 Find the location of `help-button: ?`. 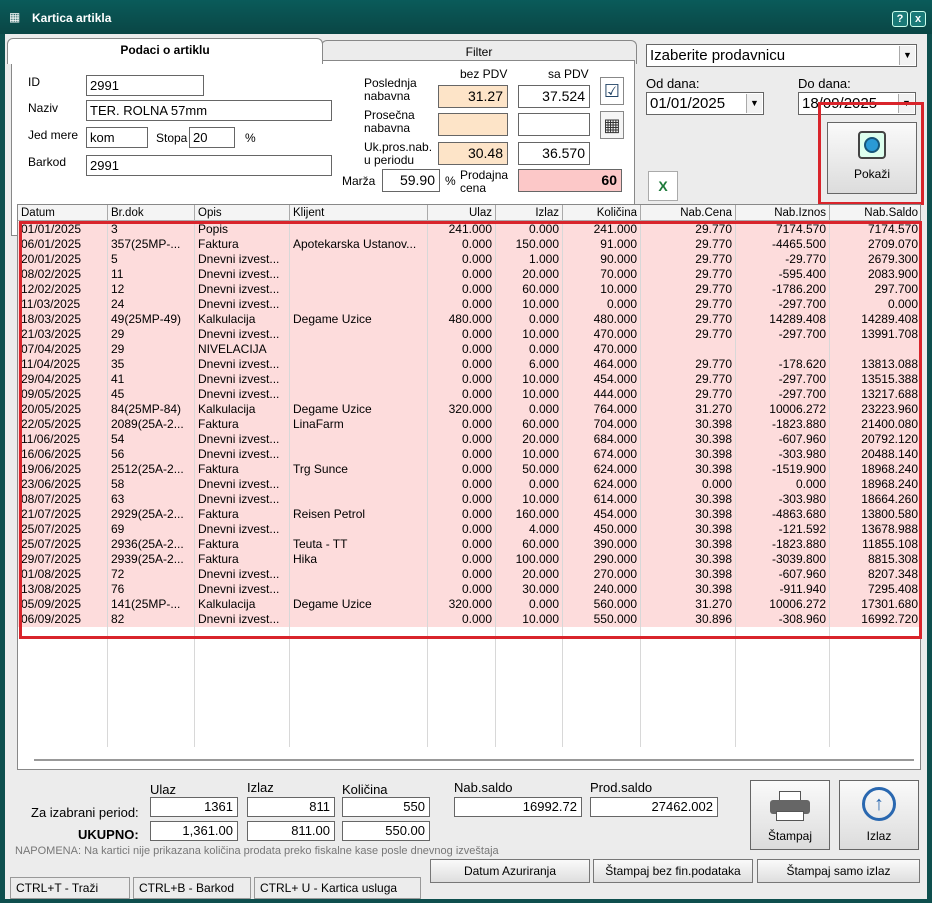

help-button: ? is located at coordinates (900, 19).